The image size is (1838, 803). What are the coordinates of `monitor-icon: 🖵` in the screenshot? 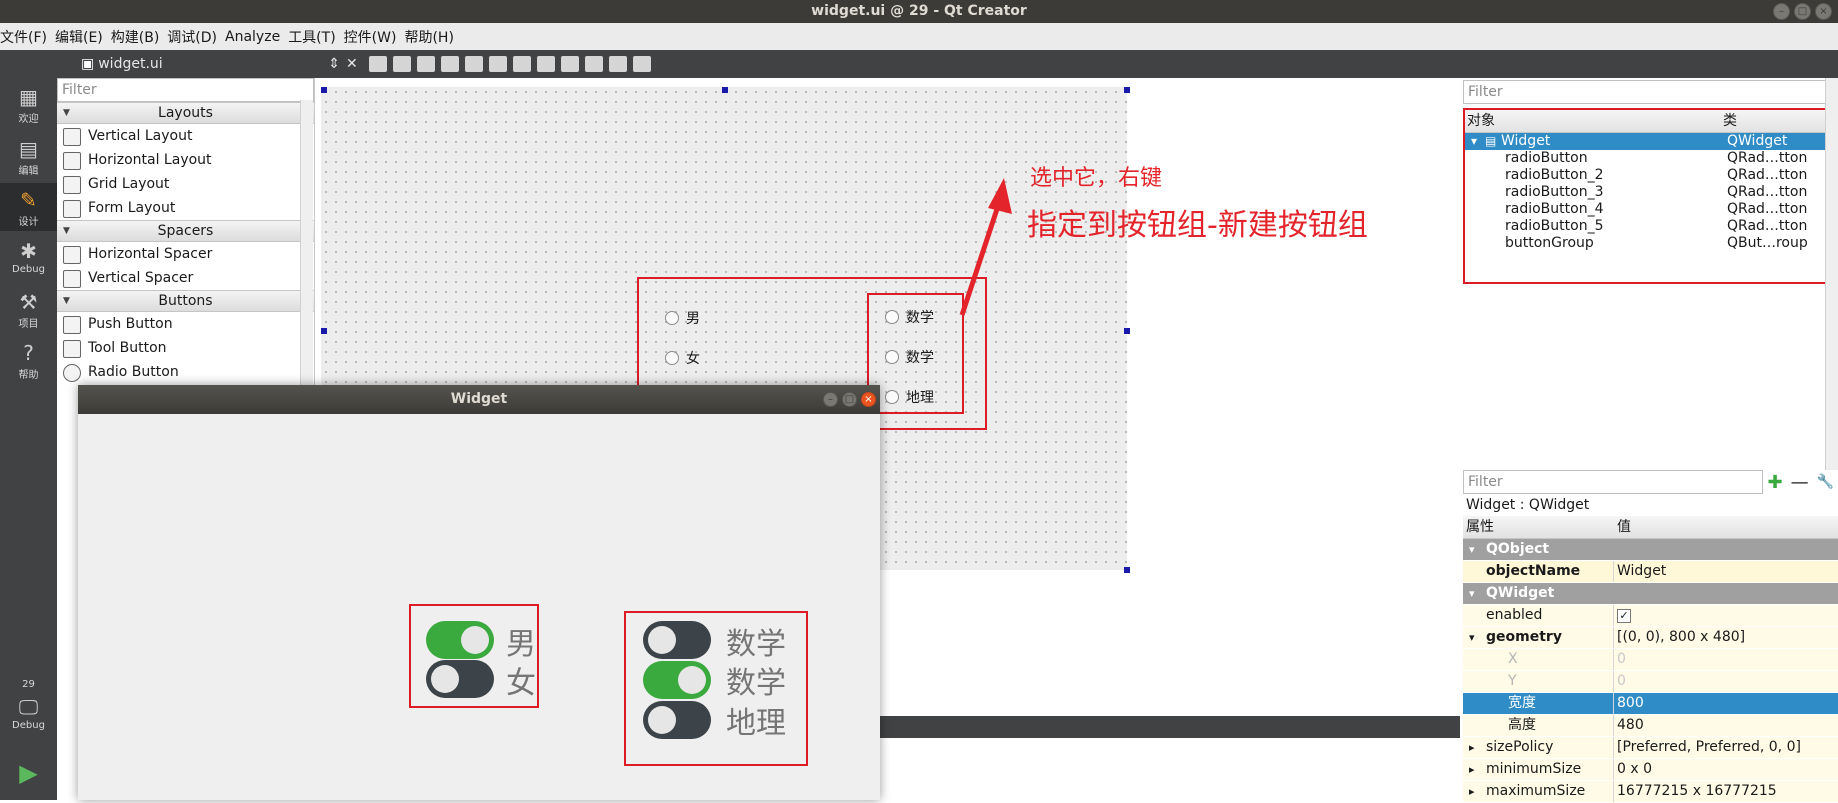 It's located at (28, 707).